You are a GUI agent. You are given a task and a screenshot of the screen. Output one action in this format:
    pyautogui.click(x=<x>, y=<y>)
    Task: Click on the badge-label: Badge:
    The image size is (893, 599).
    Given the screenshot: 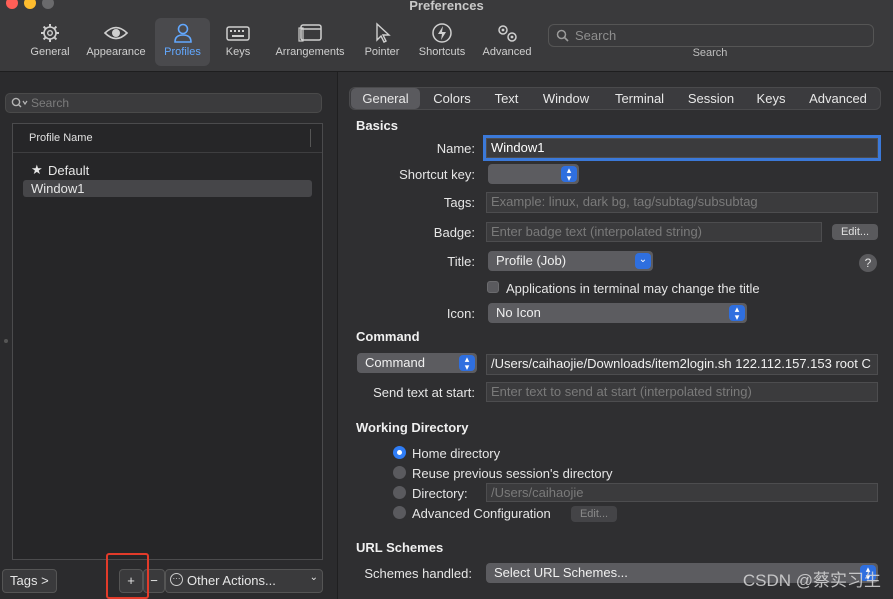 What is the action you would take?
    pyautogui.click(x=454, y=232)
    